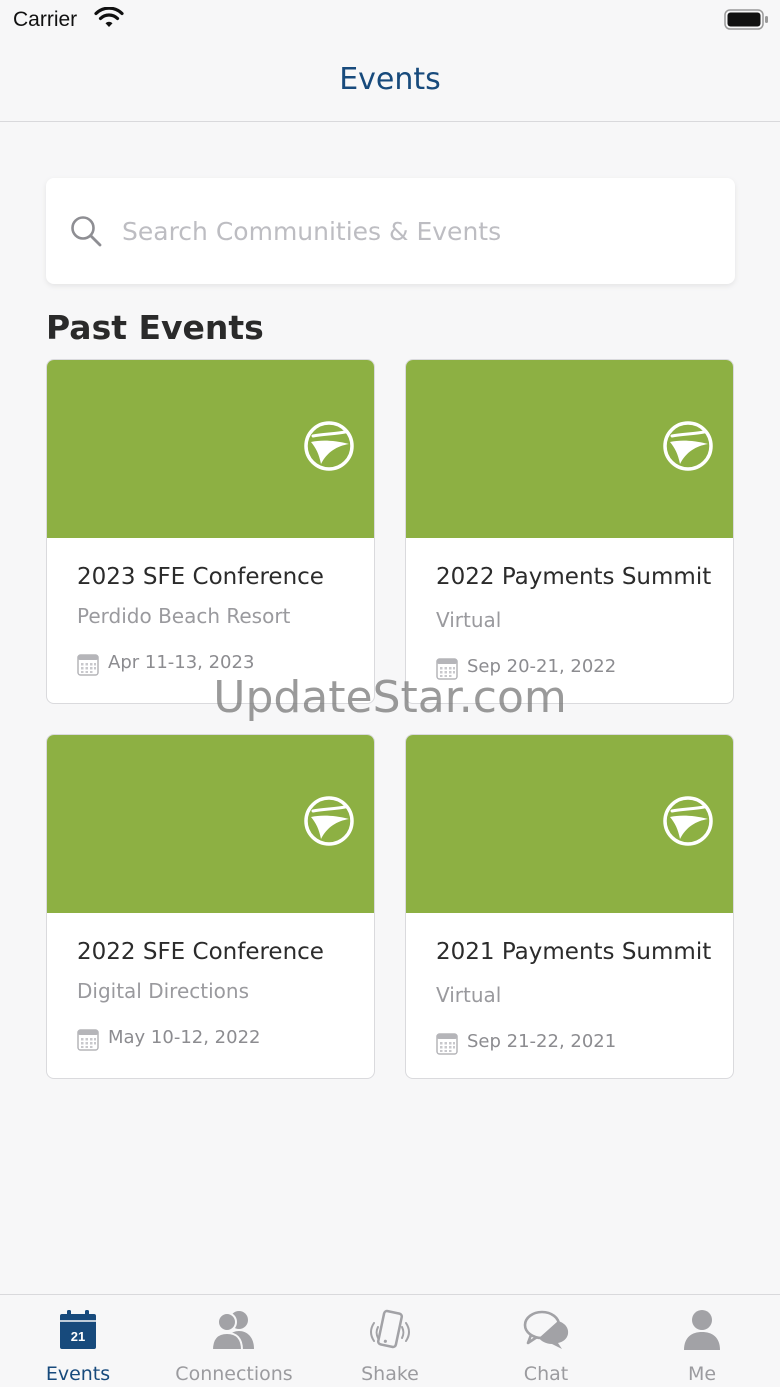 This screenshot has height=1387, width=780. What do you see at coordinates (747, 22) in the screenshot?
I see `battery-icon` at bounding box center [747, 22].